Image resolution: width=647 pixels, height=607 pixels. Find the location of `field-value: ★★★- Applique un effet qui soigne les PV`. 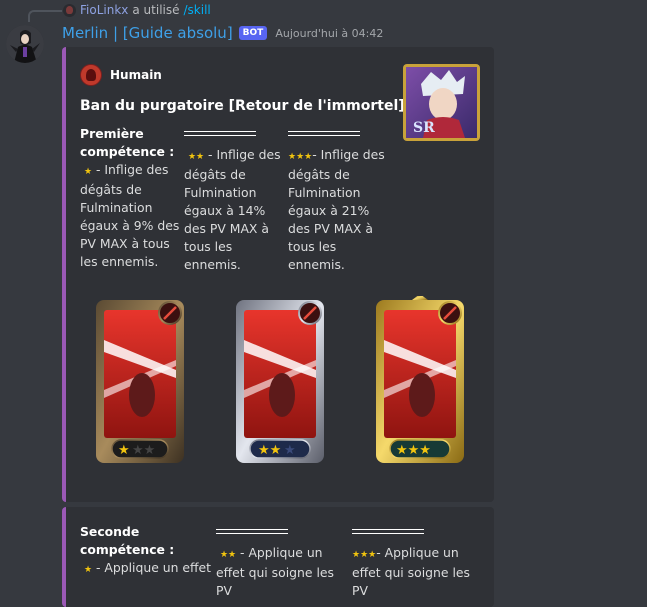

field-value: ★★★- Applique un effet qui soigne les PV is located at coordinates (419, 572).